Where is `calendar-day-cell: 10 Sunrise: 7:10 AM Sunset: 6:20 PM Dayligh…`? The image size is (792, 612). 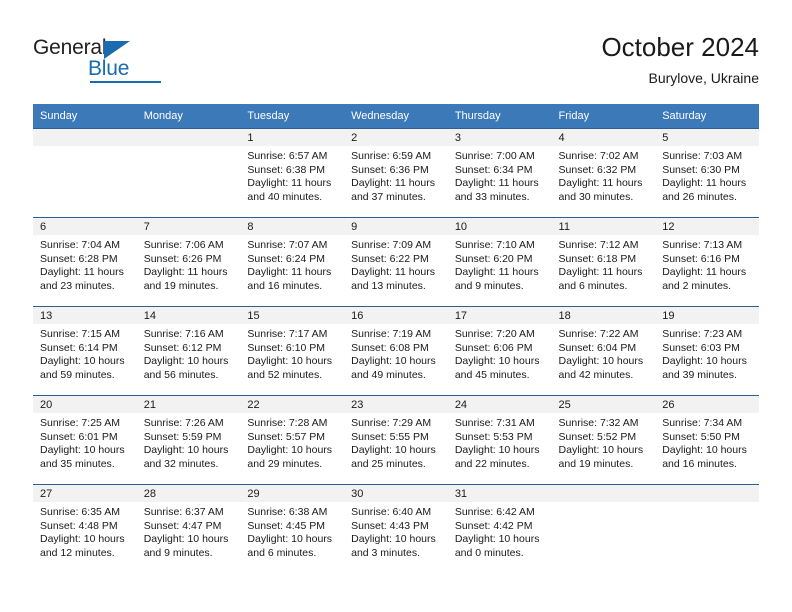 calendar-day-cell: 10 Sunrise: 7:10 AM Sunset: 6:20 PM Dayligh… is located at coordinates (499, 262).